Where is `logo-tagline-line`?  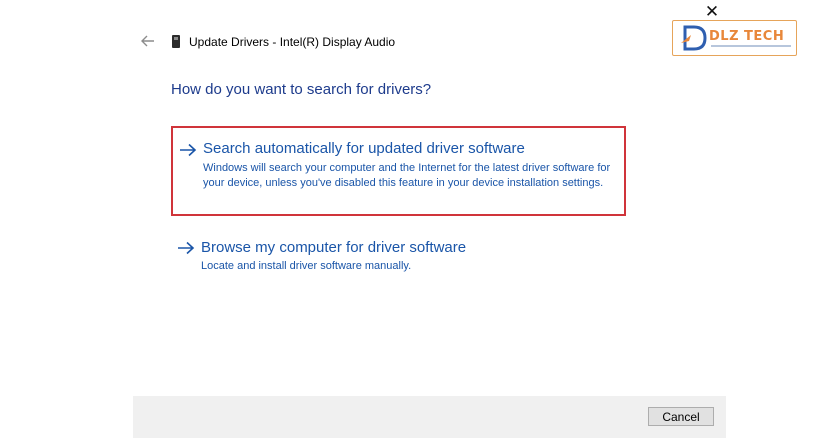
logo-tagline-line is located at coordinates (751, 46).